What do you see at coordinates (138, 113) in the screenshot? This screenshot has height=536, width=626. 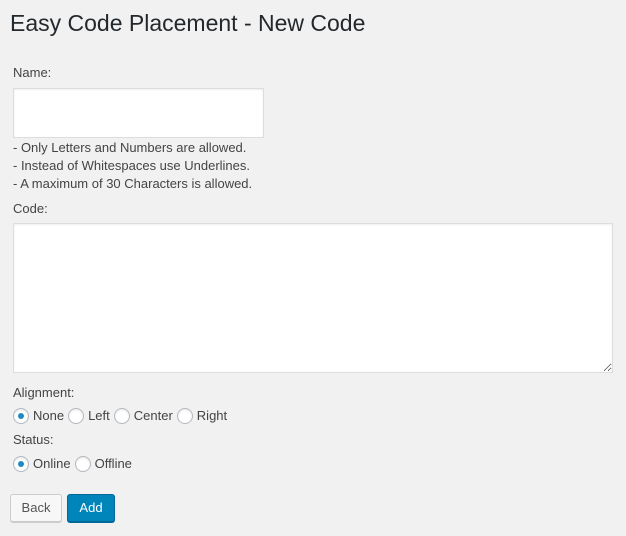 I see `name-input` at bounding box center [138, 113].